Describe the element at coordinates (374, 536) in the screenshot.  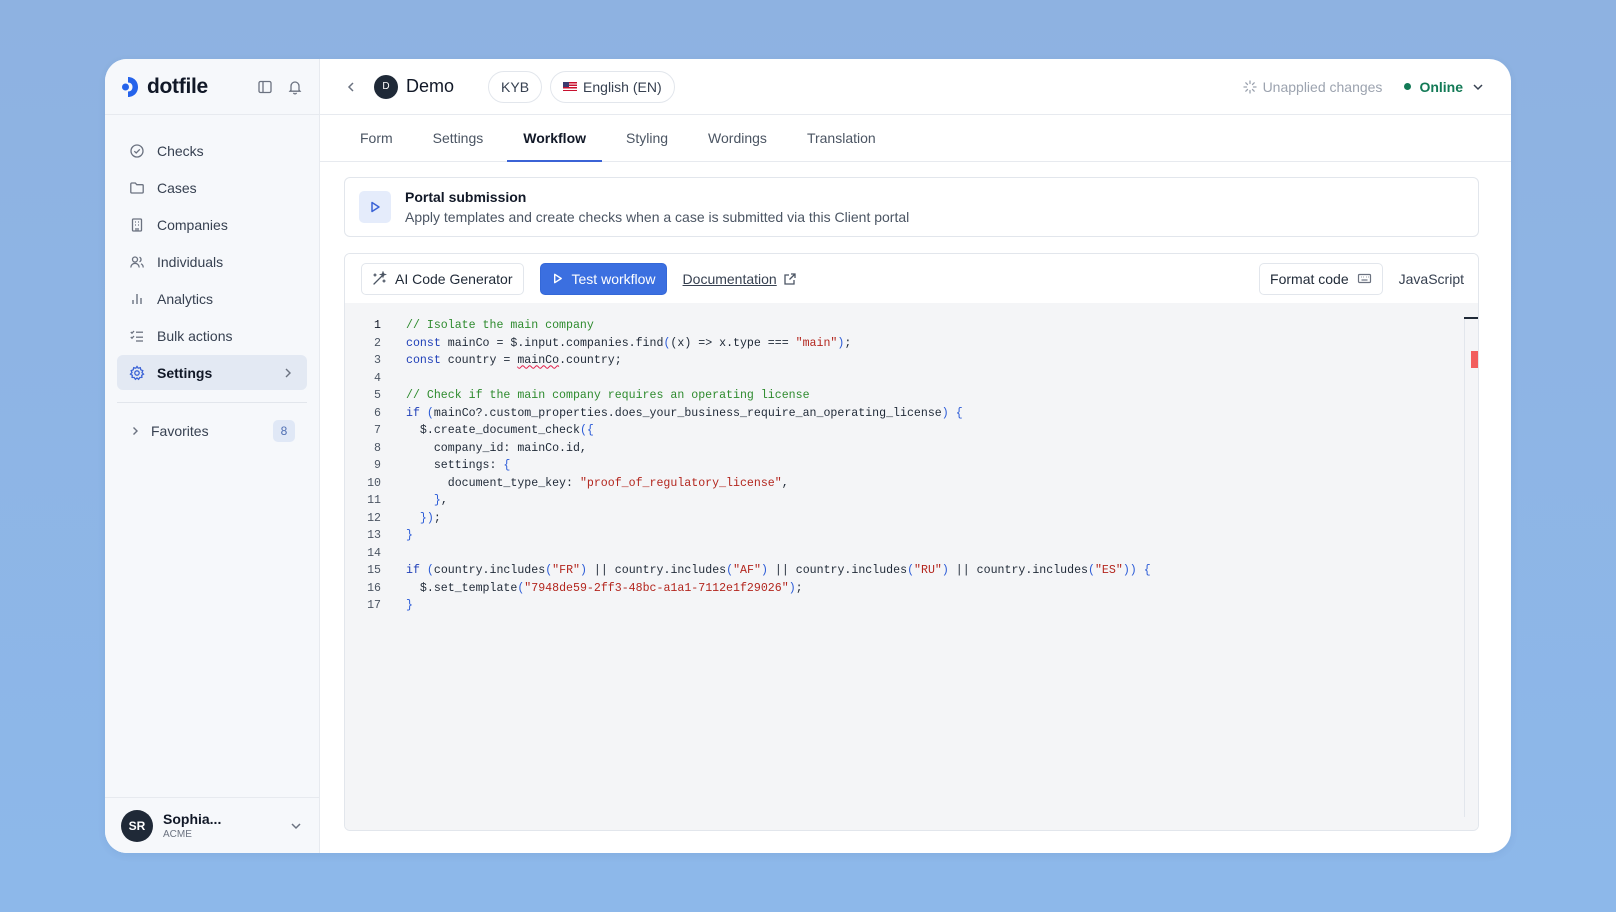
I see `line-number: 13` at that location.